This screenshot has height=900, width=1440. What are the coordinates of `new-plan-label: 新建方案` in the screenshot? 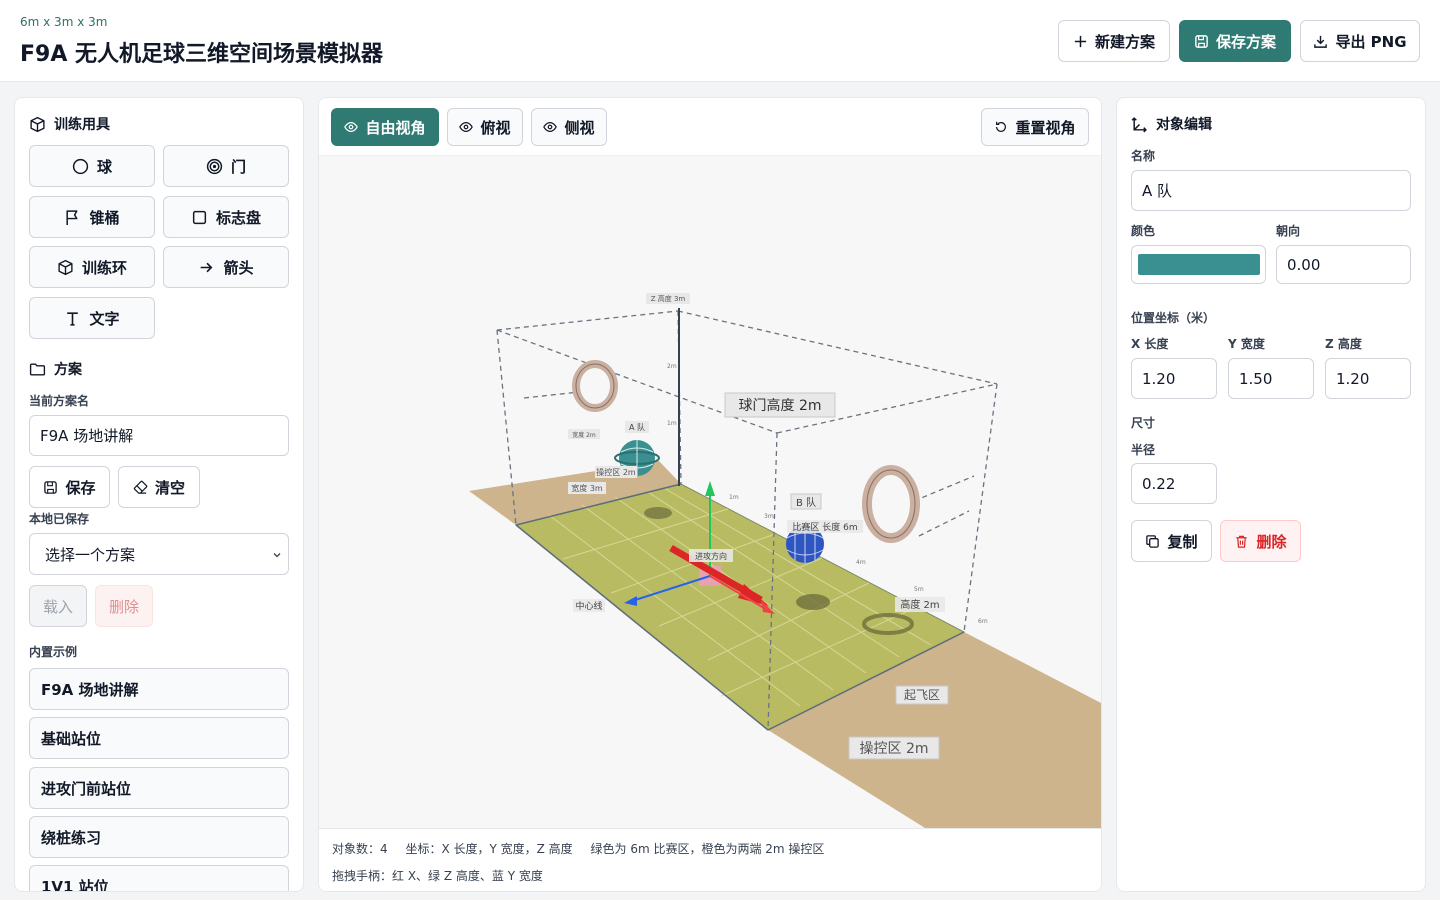 It's located at (1124, 41).